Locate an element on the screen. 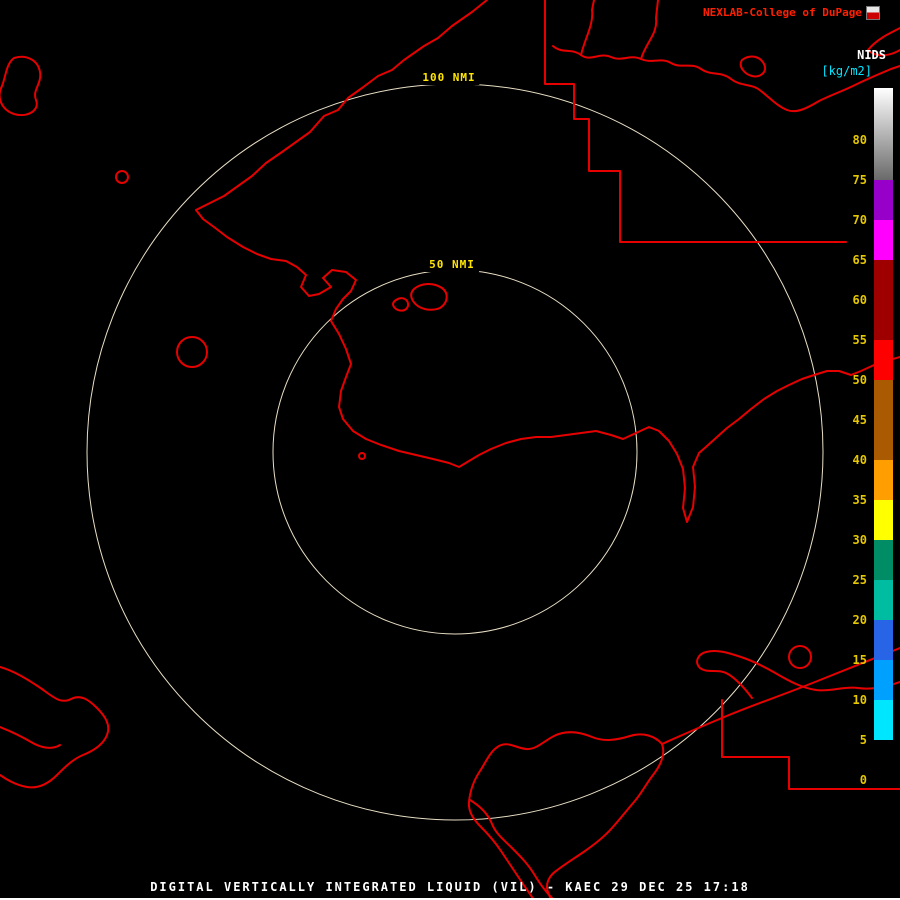  colorbar-tick: 70 is located at coordinates (859, 220).